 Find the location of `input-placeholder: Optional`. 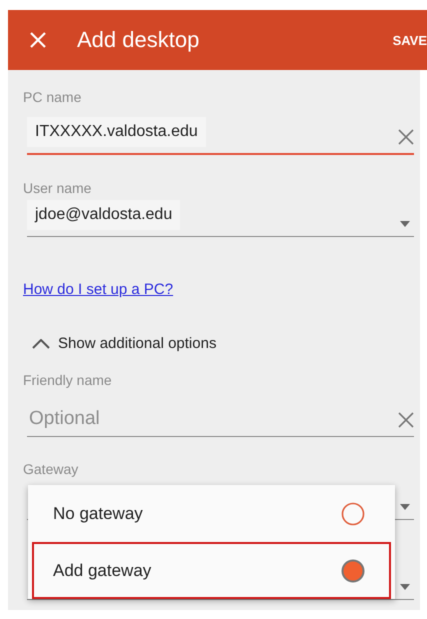

input-placeholder: Optional is located at coordinates (64, 419).